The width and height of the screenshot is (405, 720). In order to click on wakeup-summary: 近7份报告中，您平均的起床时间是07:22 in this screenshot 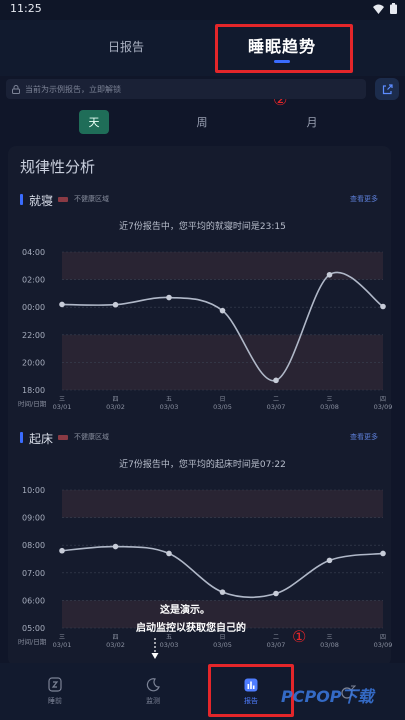, I will do `click(202, 465)`.